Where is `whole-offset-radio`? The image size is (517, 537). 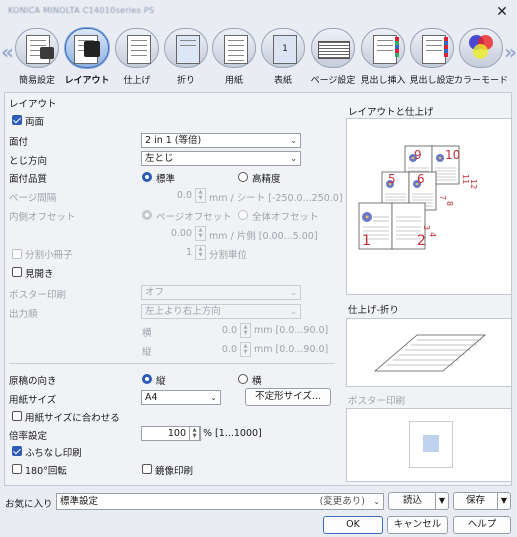 whole-offset-radio is located at coordinates (243, 215).